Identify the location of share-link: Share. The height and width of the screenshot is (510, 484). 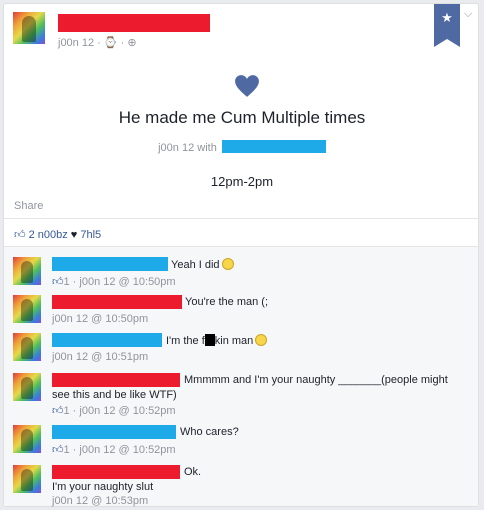
(28, 206).